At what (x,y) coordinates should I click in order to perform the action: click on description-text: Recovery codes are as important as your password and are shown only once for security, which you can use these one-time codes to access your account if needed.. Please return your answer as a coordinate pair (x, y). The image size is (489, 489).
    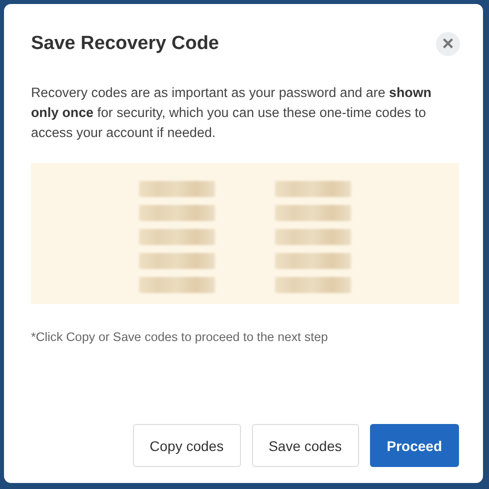
    Looking at the image, I should click on (231, 113).